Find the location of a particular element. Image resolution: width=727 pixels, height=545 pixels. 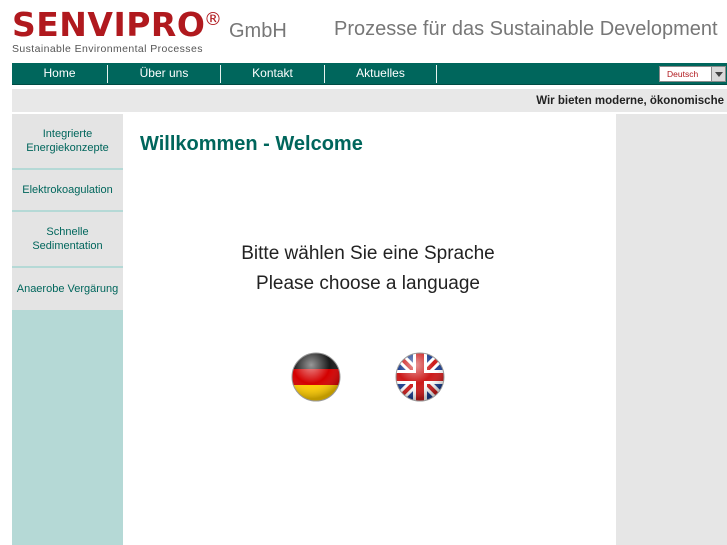

sidebar-item-anaerobic-digestion: Anaerobe Vergärung is located at coordinates (67, 289).